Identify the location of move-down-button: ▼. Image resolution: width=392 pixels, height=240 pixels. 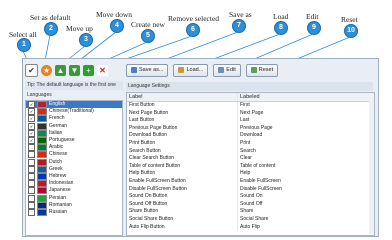
(74, 70).